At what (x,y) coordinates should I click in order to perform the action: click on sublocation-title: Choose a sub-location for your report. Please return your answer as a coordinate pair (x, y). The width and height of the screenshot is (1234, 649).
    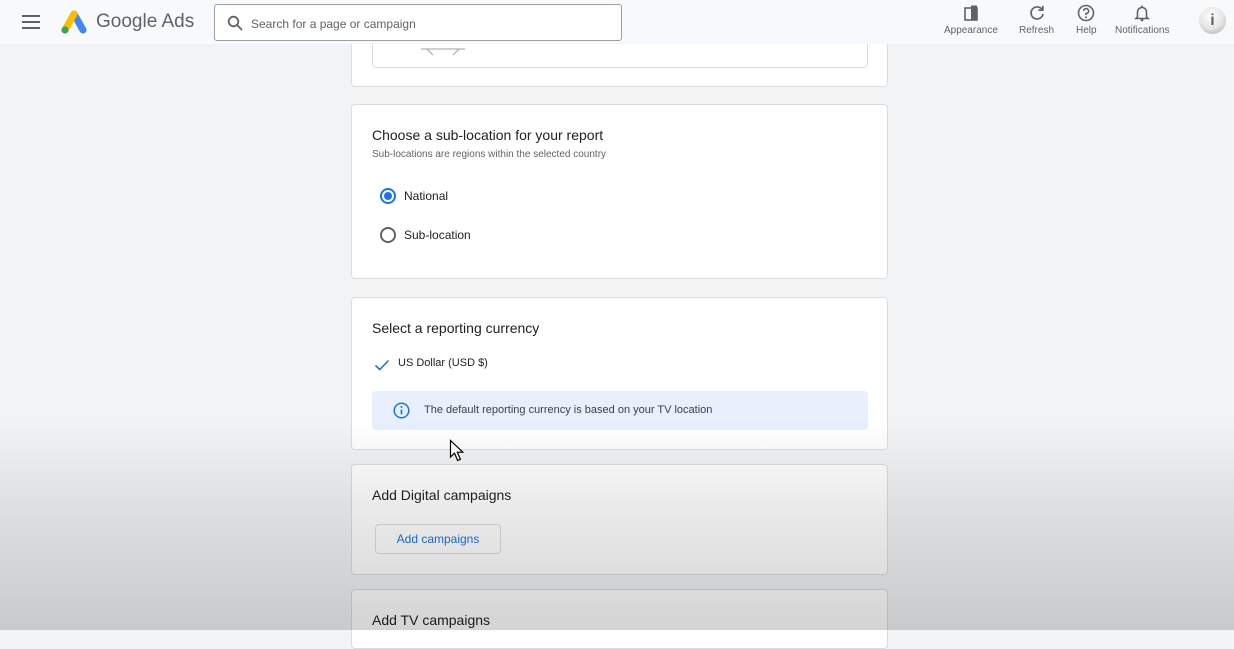
    Looking at the image, I should click on (488, 135).